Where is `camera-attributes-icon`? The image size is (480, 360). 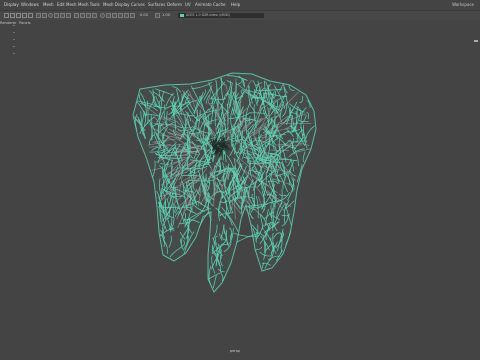
camera-attributes-icon is located at coordinates (108, 15).